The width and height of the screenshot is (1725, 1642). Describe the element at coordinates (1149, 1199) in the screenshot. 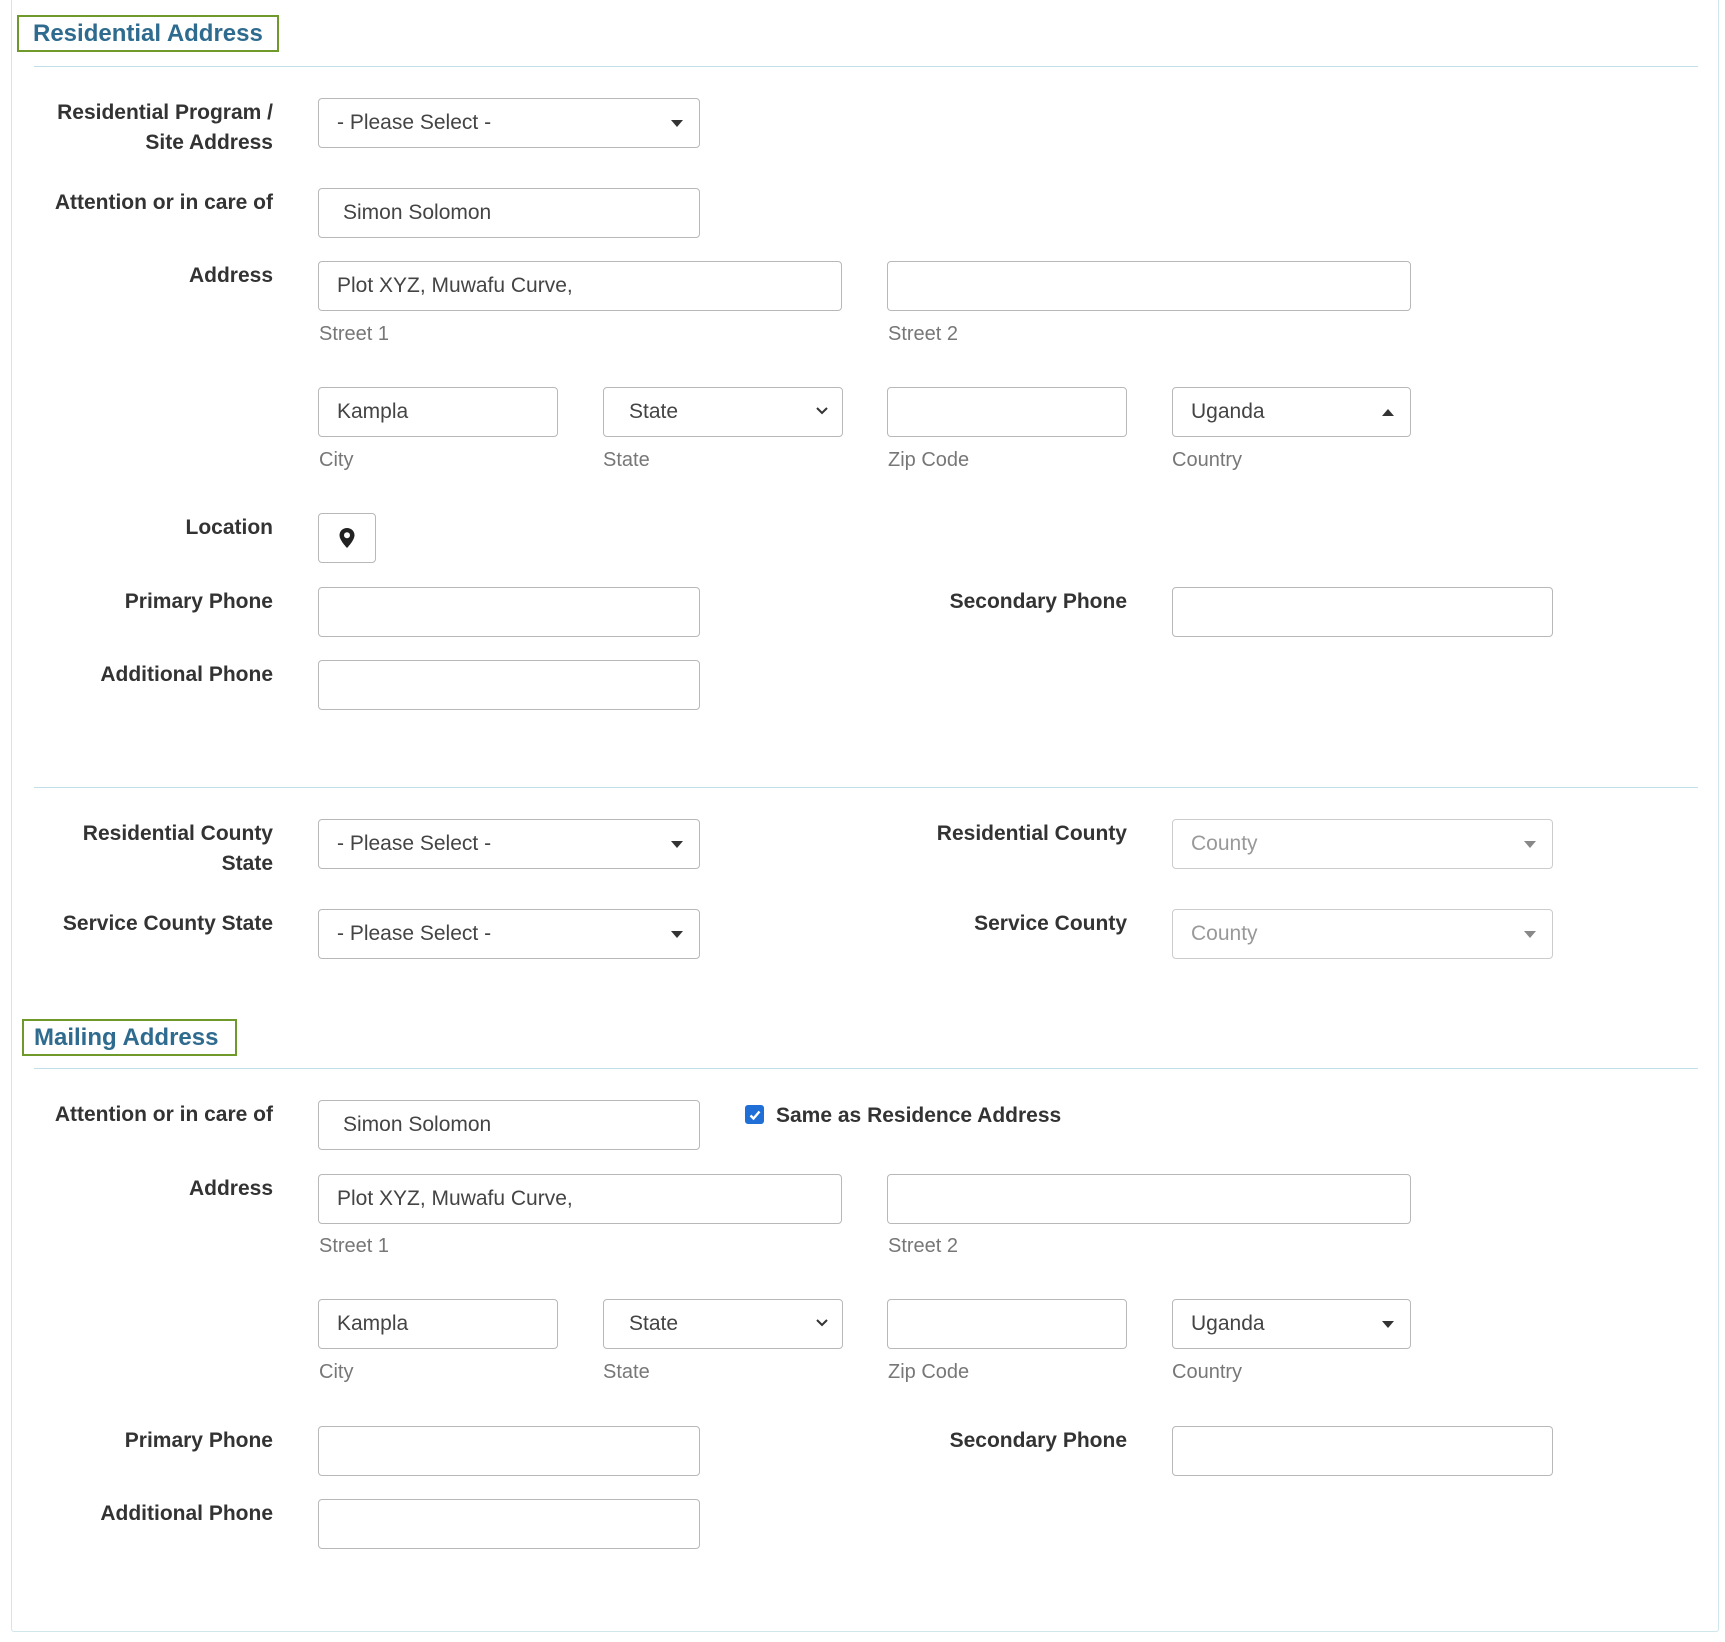

I see `mailing-street2-input` at that location.